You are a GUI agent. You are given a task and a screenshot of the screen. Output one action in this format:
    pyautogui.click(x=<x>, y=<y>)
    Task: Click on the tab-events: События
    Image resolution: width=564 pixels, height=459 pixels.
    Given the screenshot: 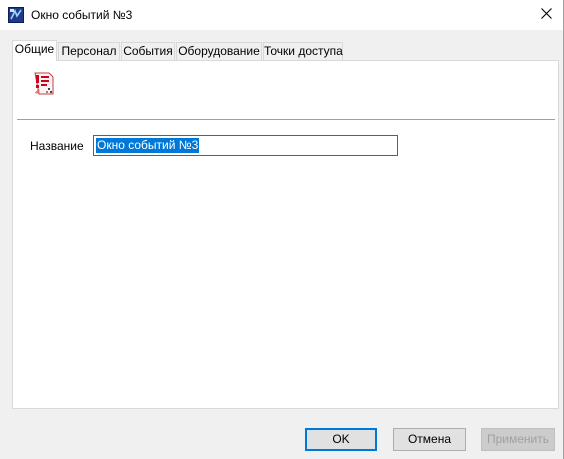 What is the action you would take?
    pyautogui.click(x=148, y=51)
    